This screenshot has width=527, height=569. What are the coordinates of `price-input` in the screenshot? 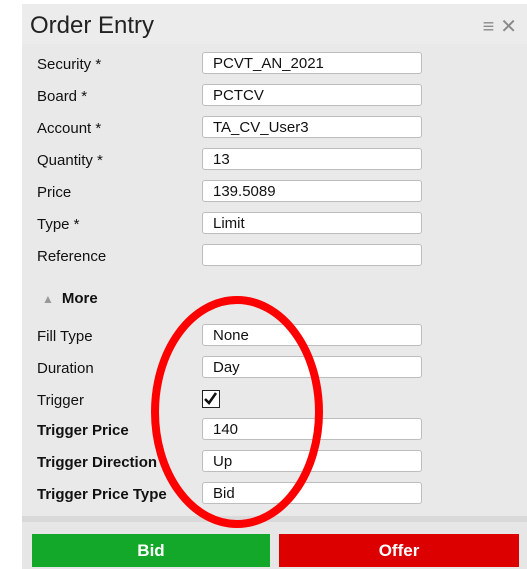 It's located at (312, 191).